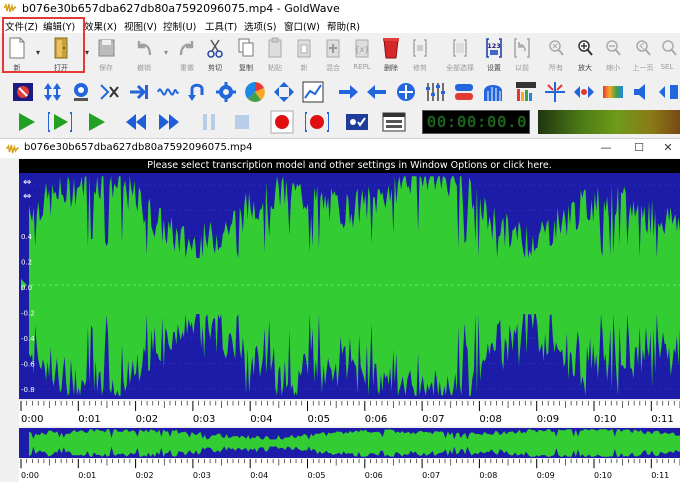  Describe the element at coordinates (377, 92) in the screenshot. I see `shift-left-icon` at that location.